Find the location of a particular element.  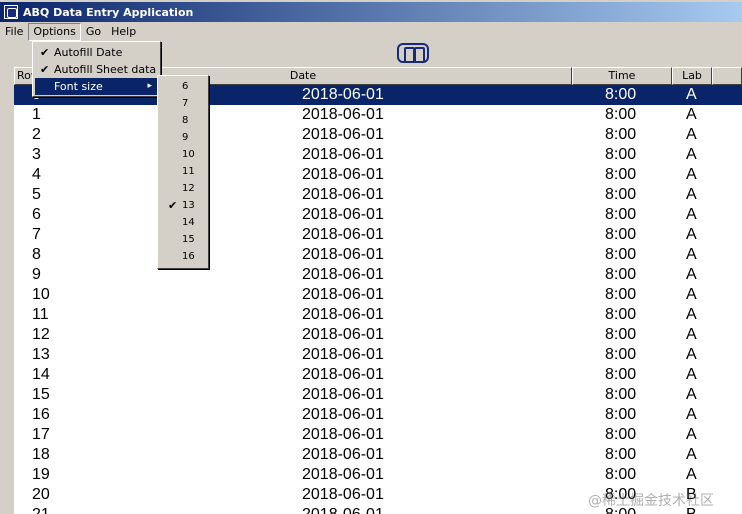

table-row: 2 2018-06-01 8:00 A is located at coordinates (378, 135).